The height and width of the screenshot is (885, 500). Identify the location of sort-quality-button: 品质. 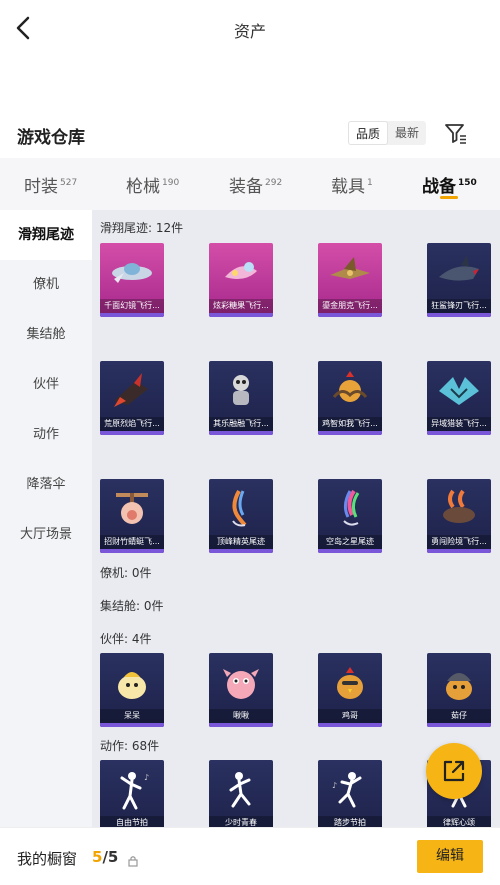
(368, 133).